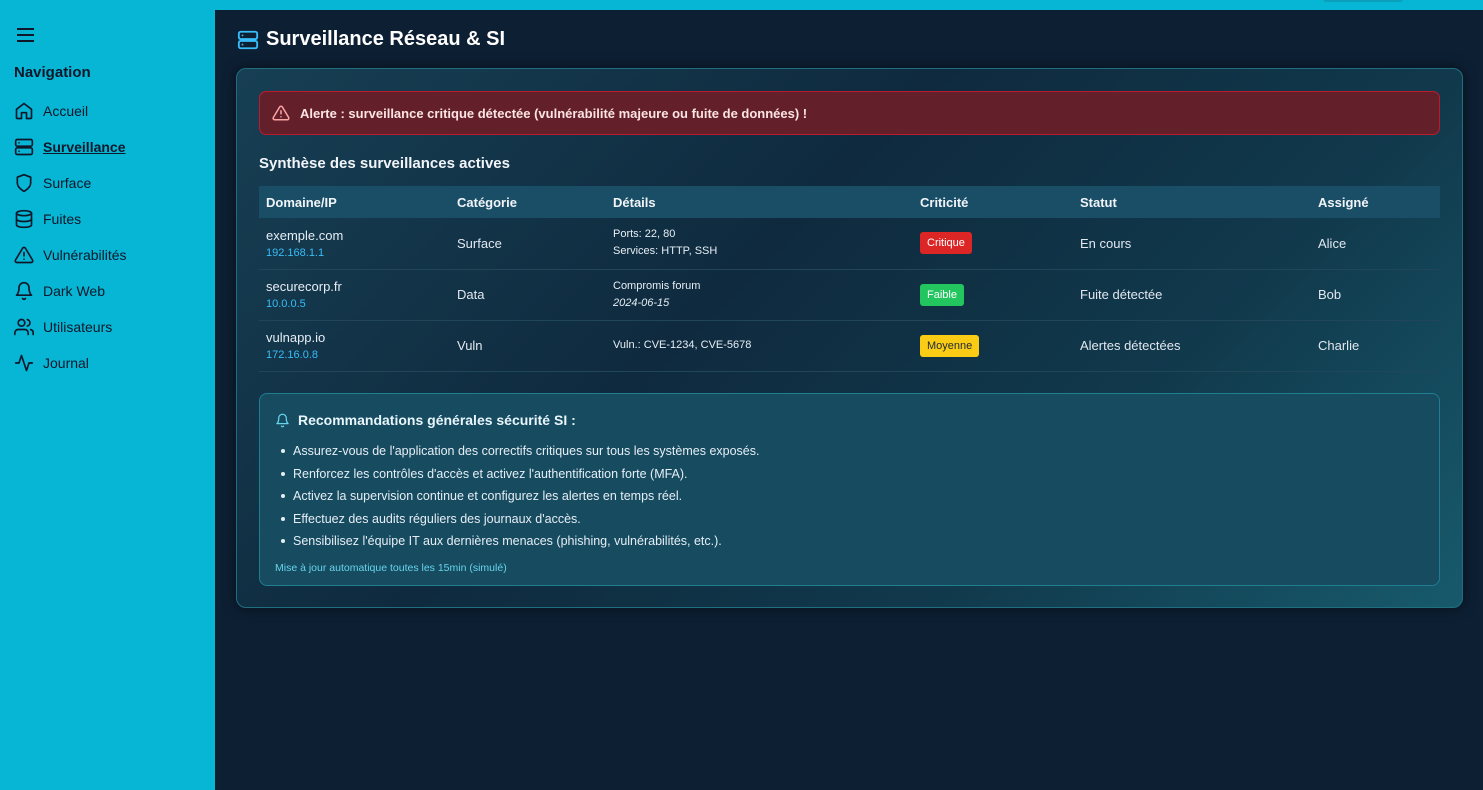  What do you see at coordinates (67, 183) in the screenshot?
I see `sidebar-item-label: Surface` at bounding box center [67, 183].